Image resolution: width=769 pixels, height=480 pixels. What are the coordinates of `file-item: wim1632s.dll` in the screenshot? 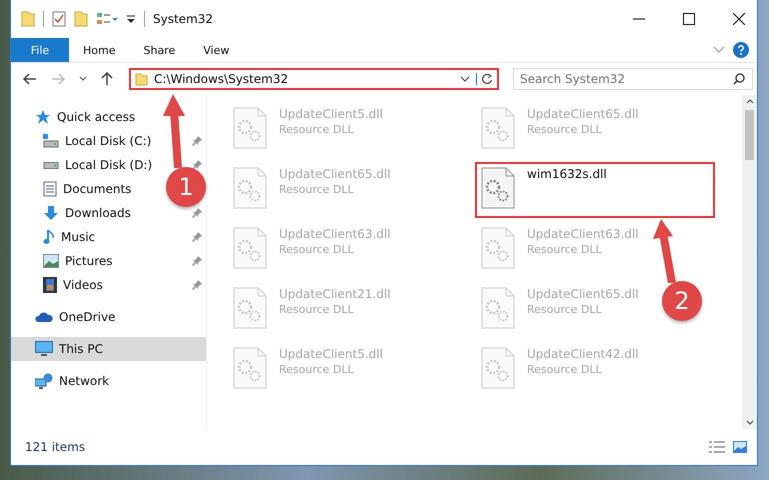 It's located at (595, 190).